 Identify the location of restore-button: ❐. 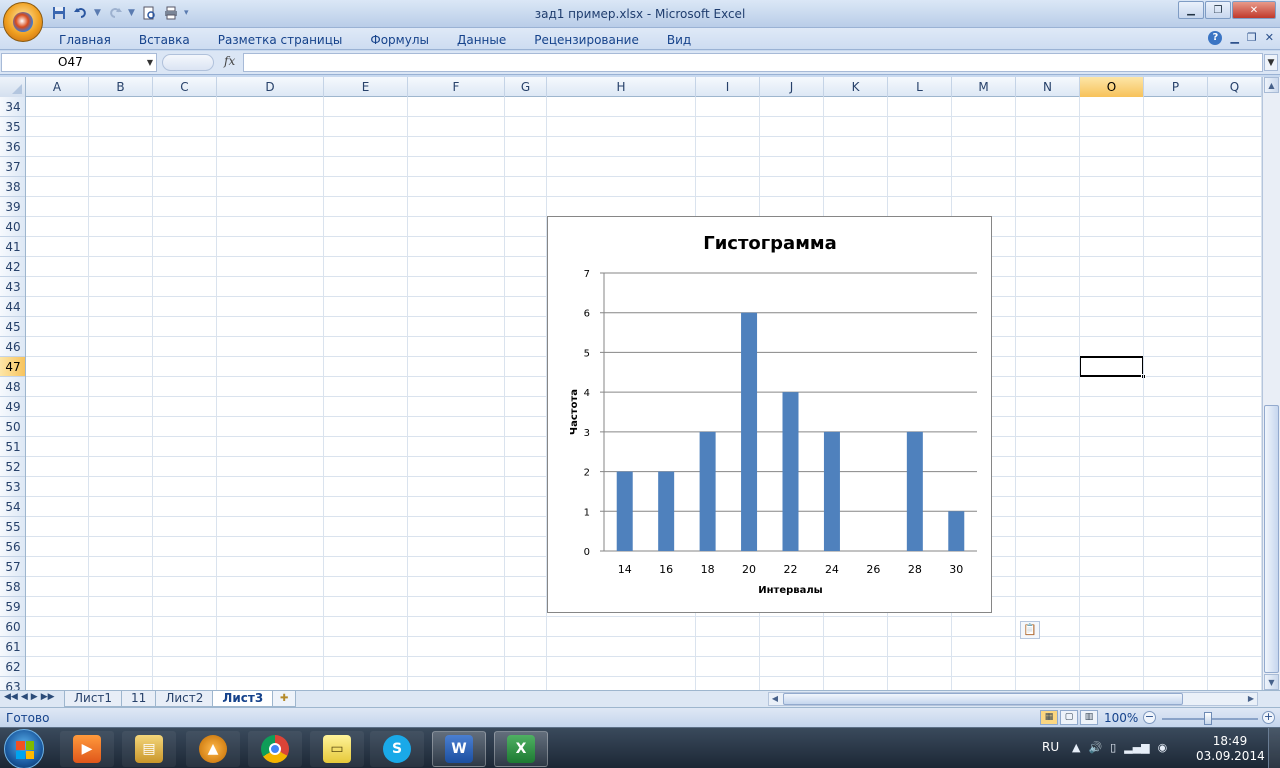
(1218, 10).